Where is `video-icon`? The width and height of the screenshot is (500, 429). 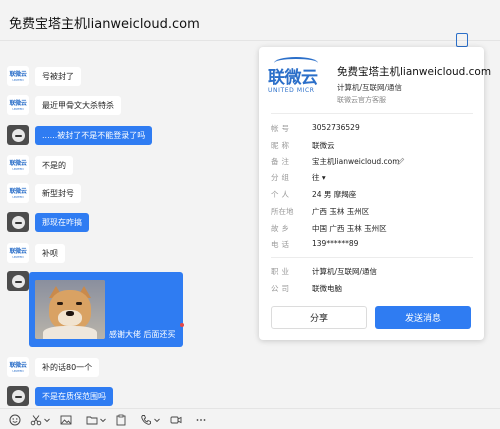 video-icon is located at coordinates (176, 420).